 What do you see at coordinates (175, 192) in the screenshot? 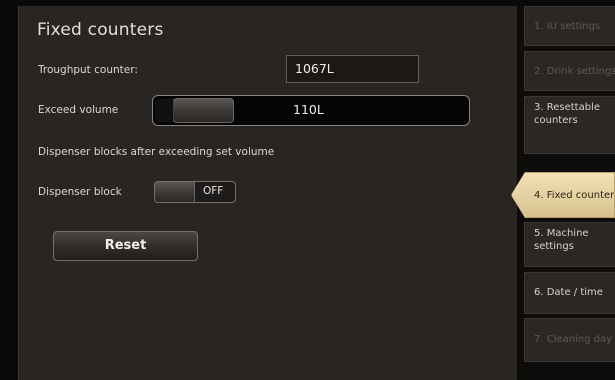
I see `toggle-knob` at bounding box center [175, 192].